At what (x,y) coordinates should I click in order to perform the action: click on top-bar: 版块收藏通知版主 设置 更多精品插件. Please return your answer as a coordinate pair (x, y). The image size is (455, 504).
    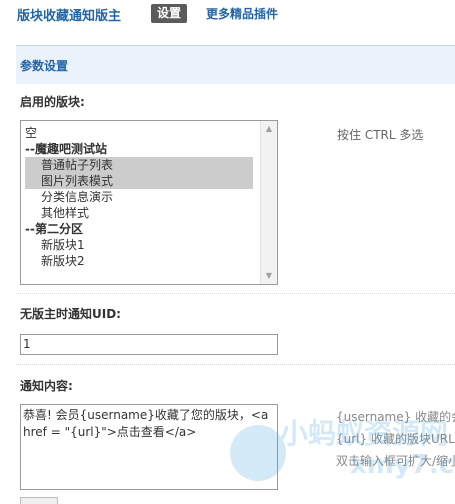
    Looking at the image, I should click on (227, 15).